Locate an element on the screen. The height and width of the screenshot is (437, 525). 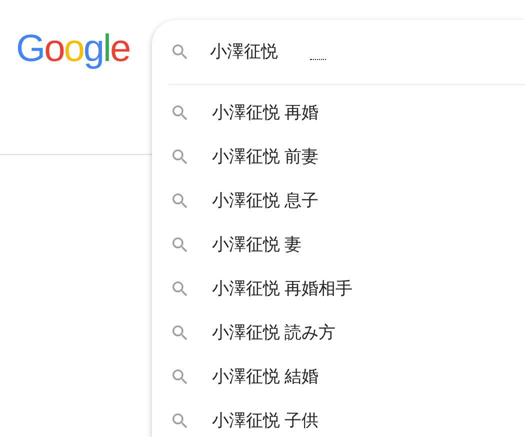
suggestion-item: 小澤征悦 結婚 is located at coordinates (265, 377).